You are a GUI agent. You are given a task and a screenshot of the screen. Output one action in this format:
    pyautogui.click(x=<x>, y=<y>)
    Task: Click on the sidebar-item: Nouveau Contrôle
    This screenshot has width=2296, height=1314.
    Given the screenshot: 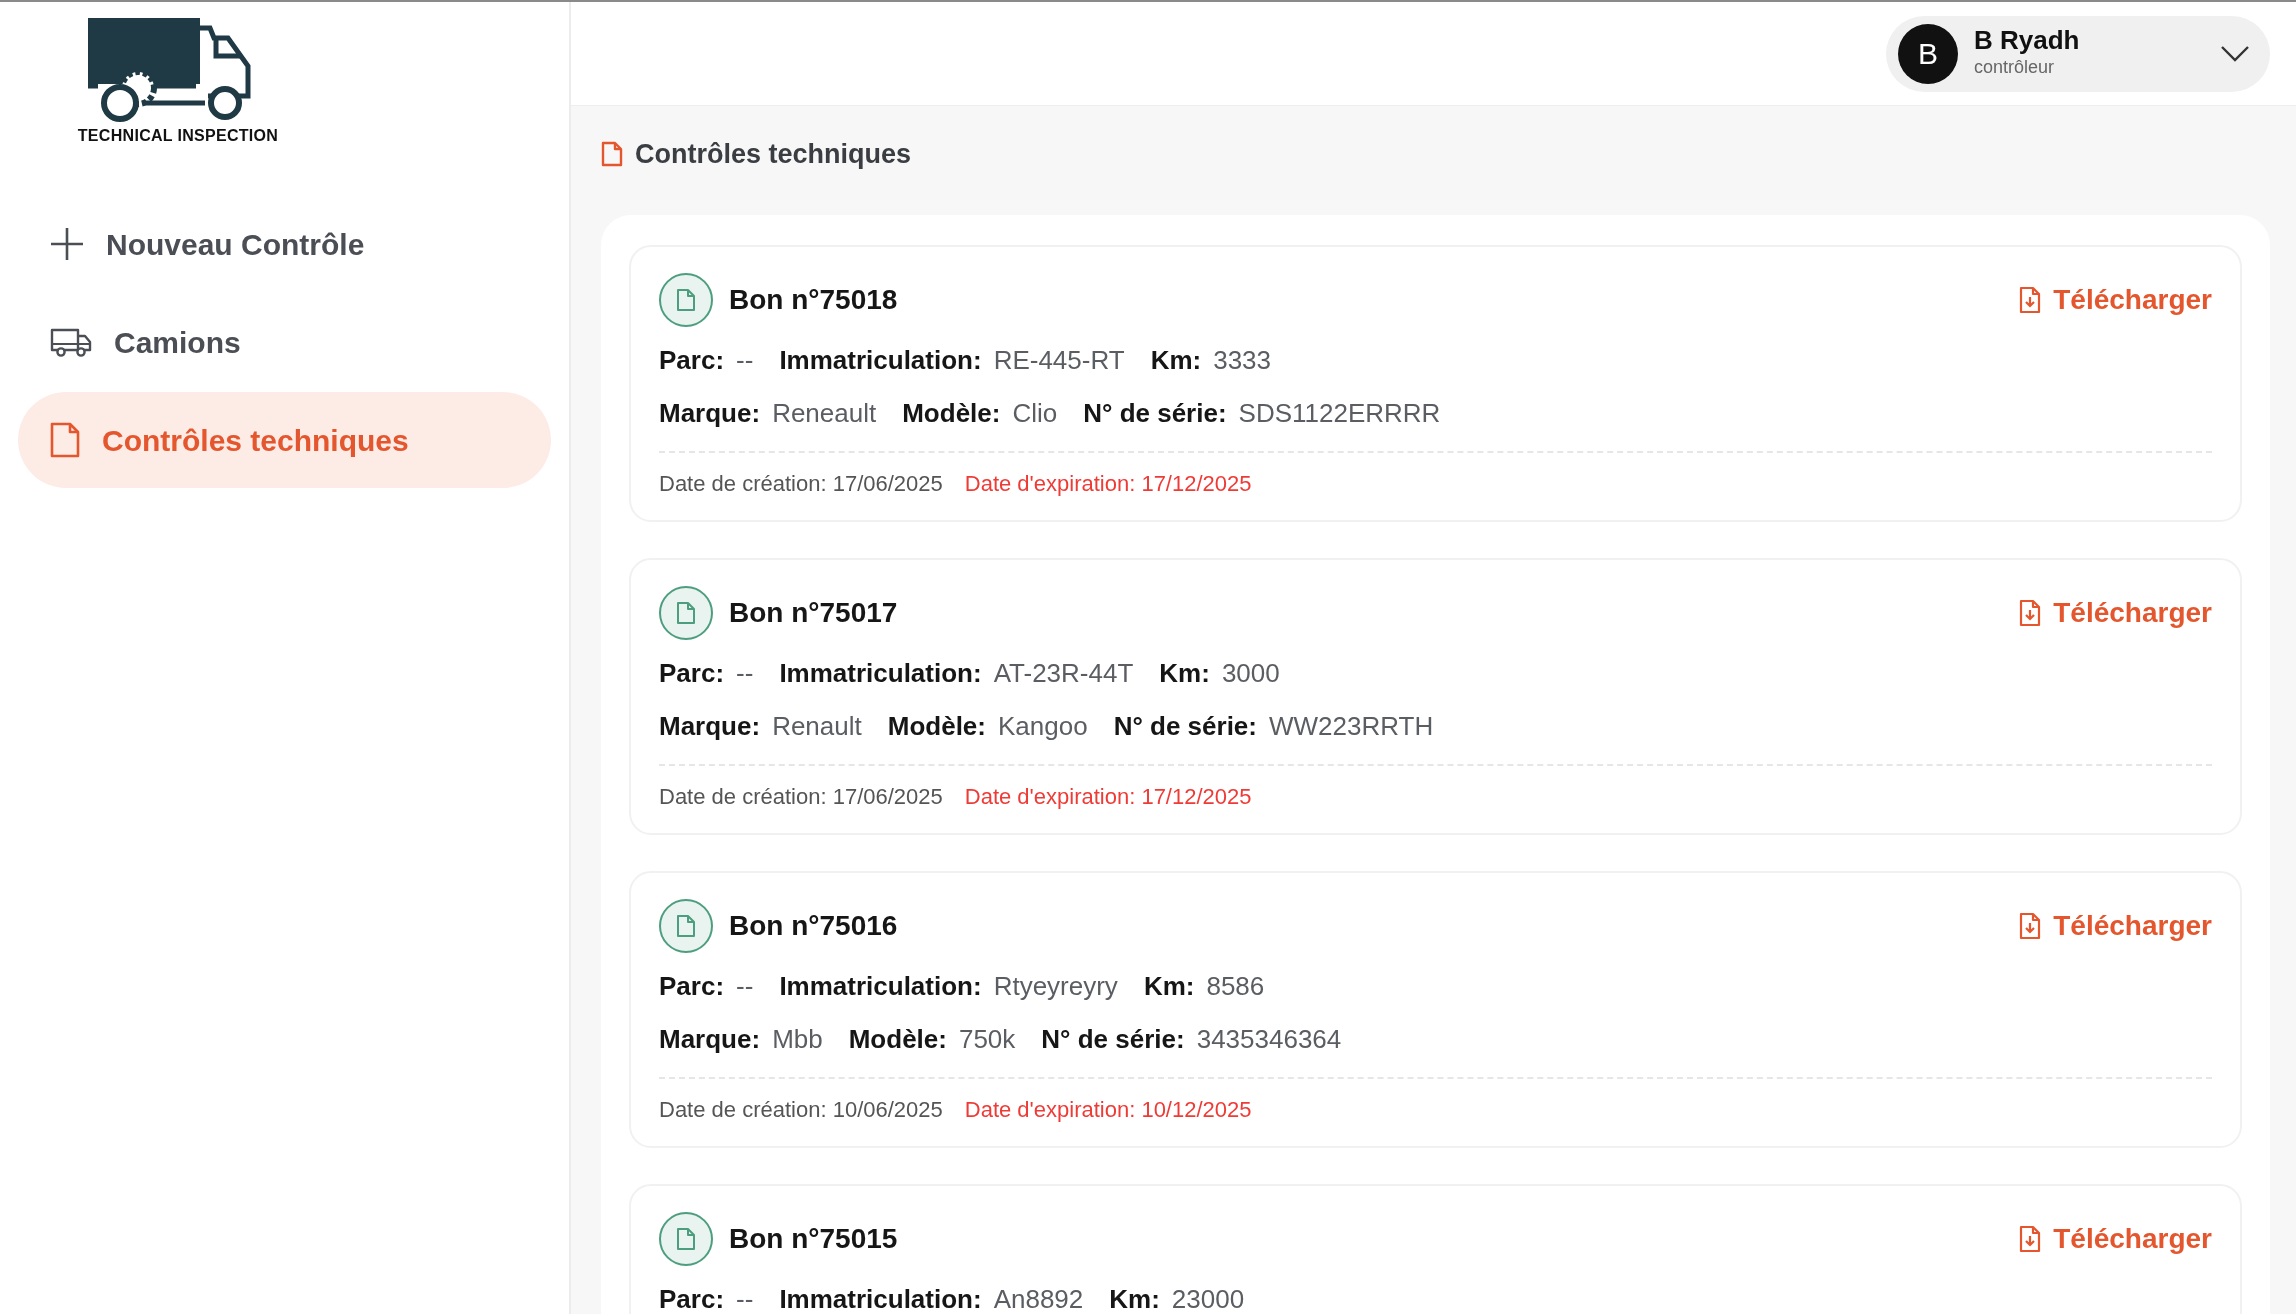 What is the action you would take?
    pyautogui.click(x=284, y=244)
    